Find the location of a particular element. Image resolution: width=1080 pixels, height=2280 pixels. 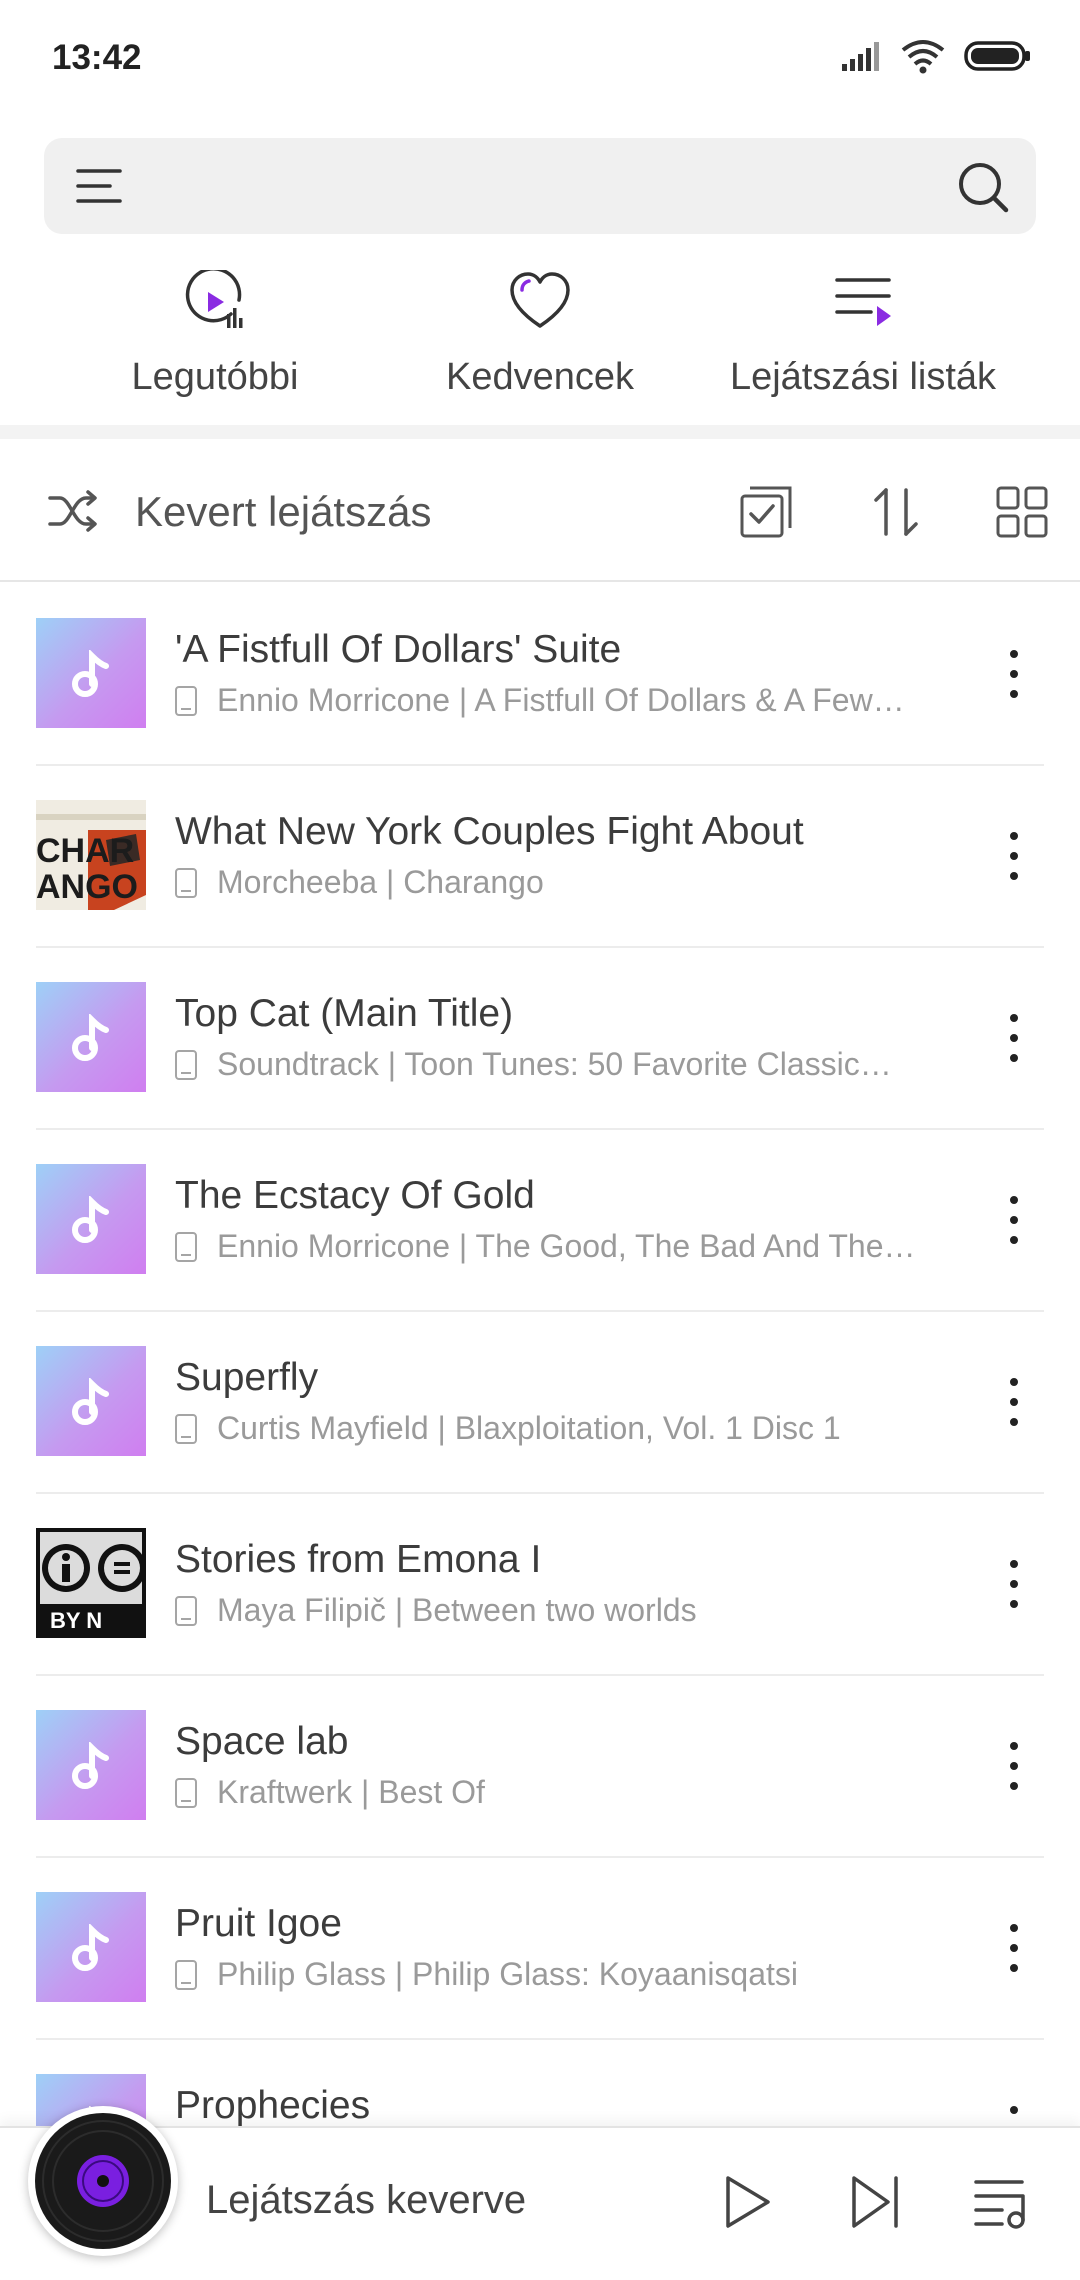

song-row: Space lab Kraftwerk | Best Of is located at coordinates (540, 1767).